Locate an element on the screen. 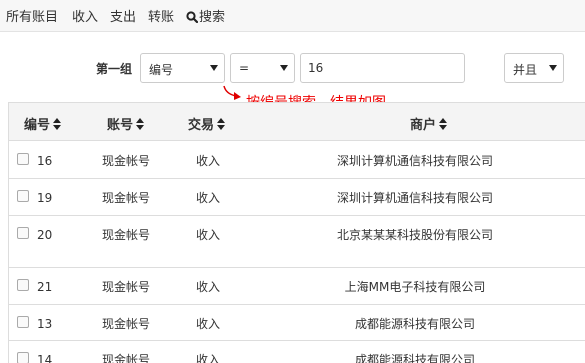  table-row: 21 现金帐号 收入 上海MM电子科技有限公司 is located at coordinates (297, 286).